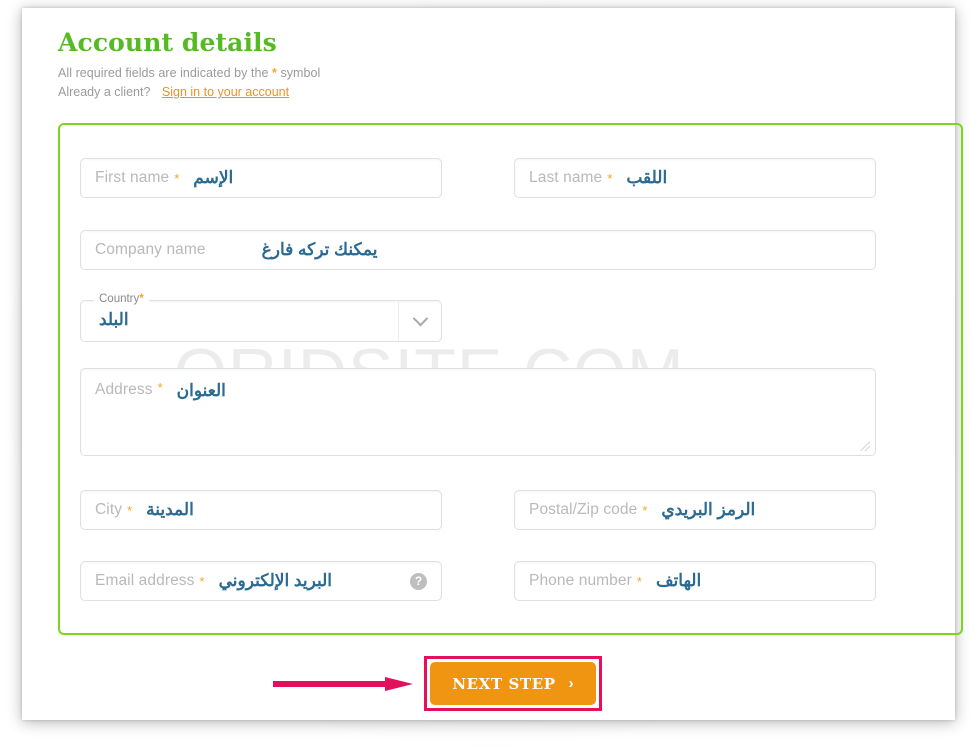  I want to click on address-annotation: العنوان, so click(201, 390).